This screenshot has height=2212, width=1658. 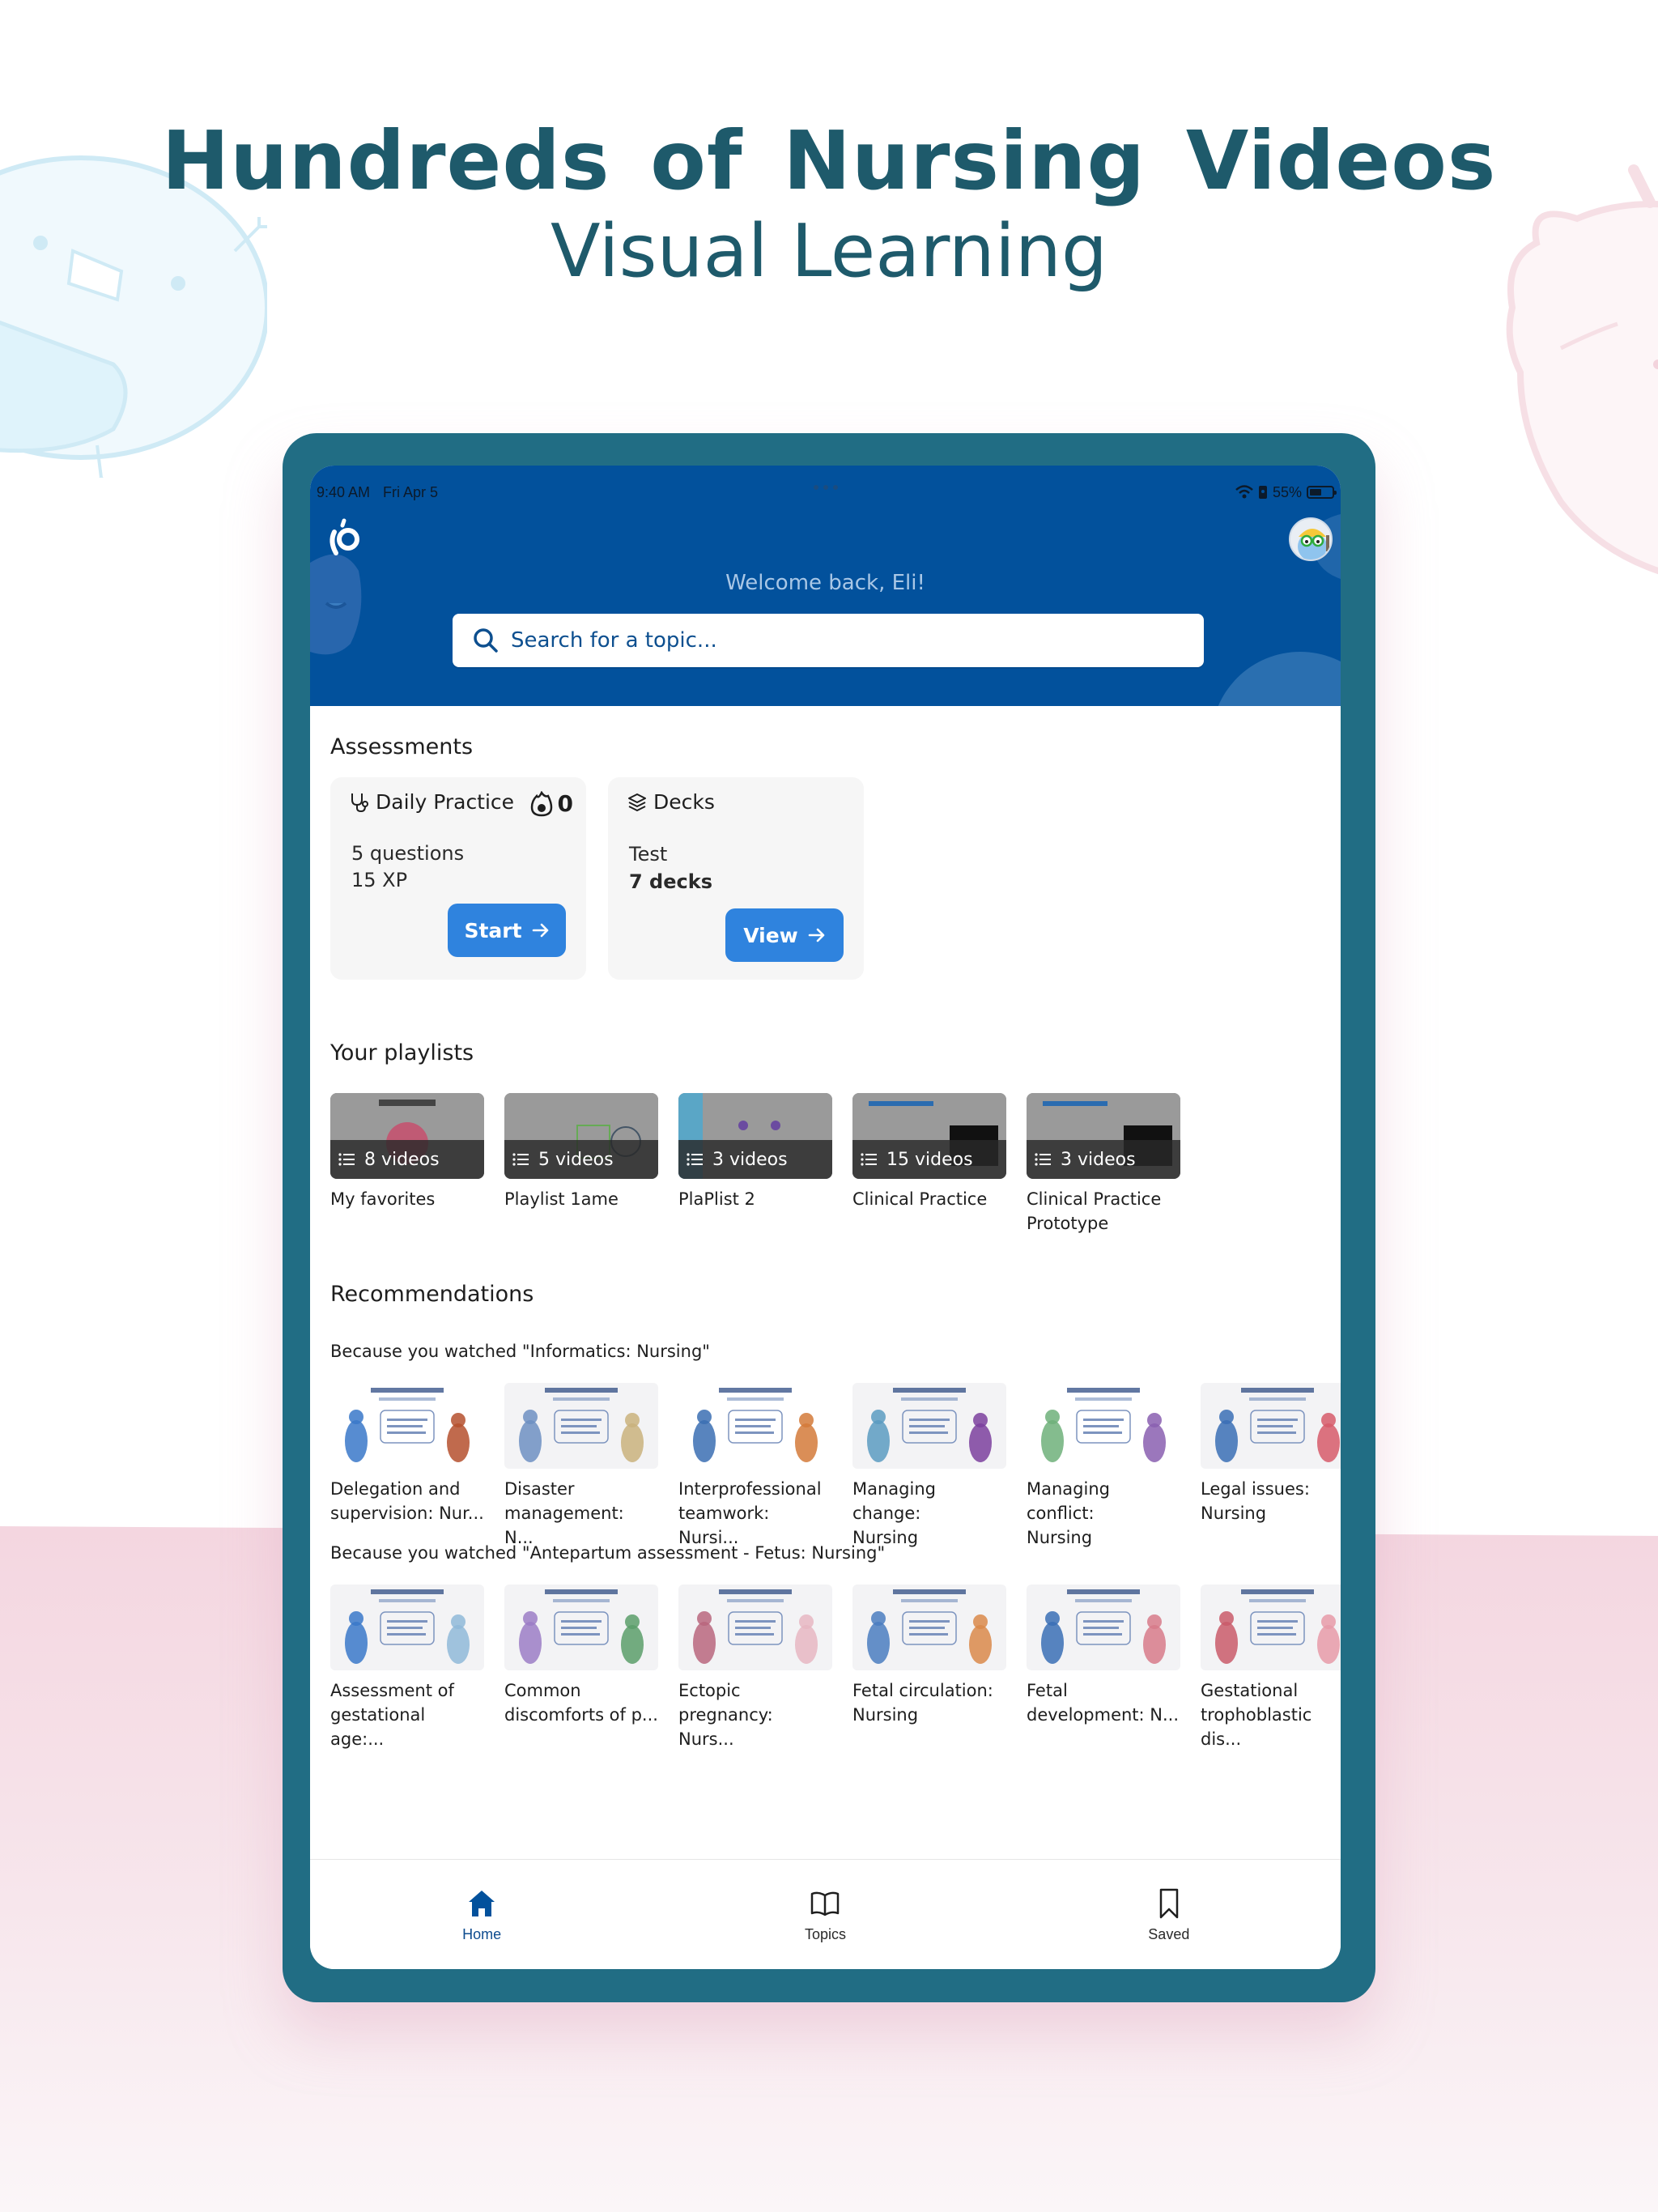 What do you see at coordinates (816, 935) in the screenshot?
I see `arrow-right-icon` at bounding box center [816, 935].